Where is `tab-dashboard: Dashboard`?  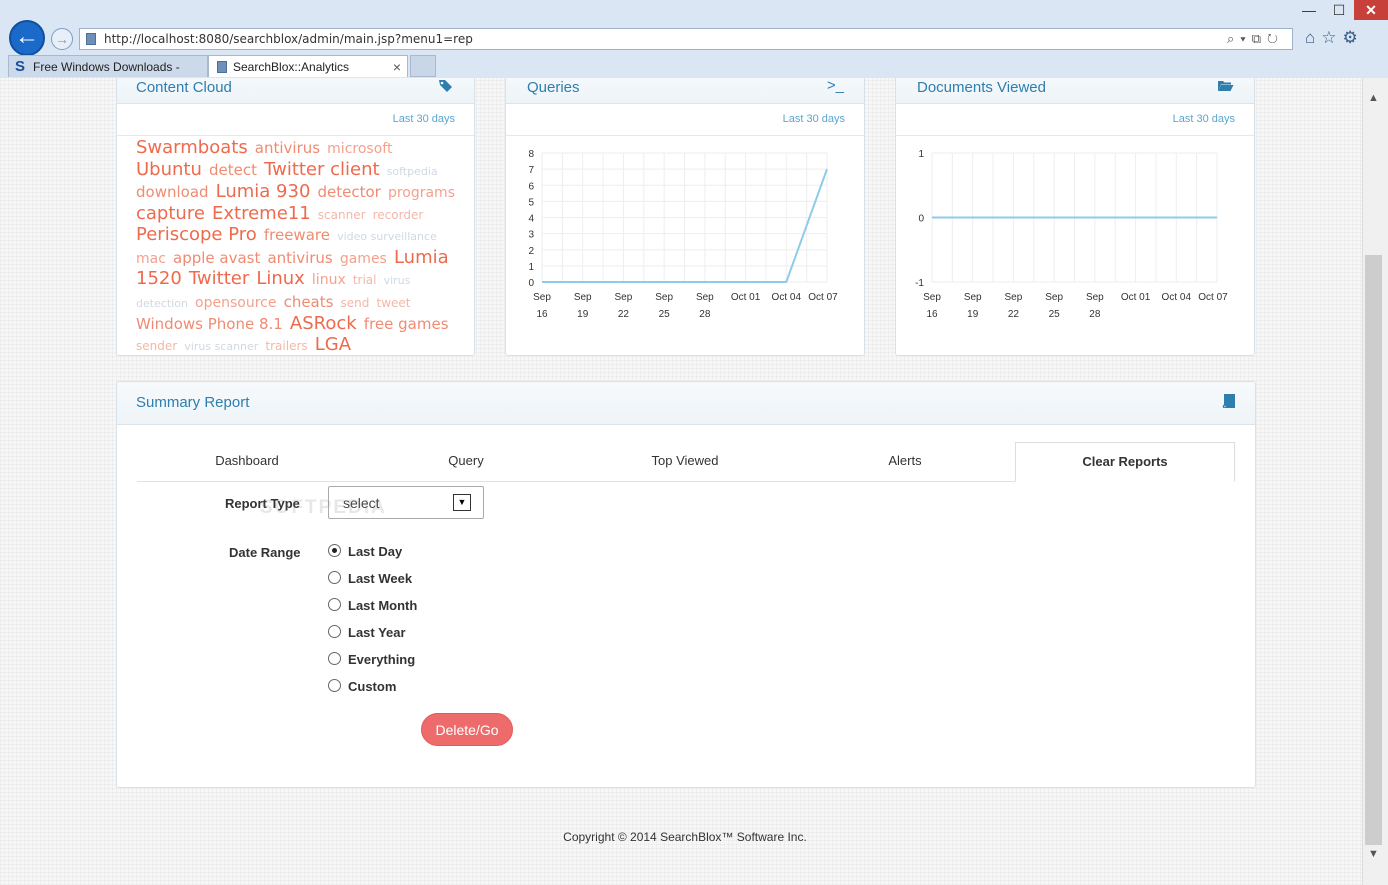 tab-dashboard: Dashboard is located at coordinates (247, 461).